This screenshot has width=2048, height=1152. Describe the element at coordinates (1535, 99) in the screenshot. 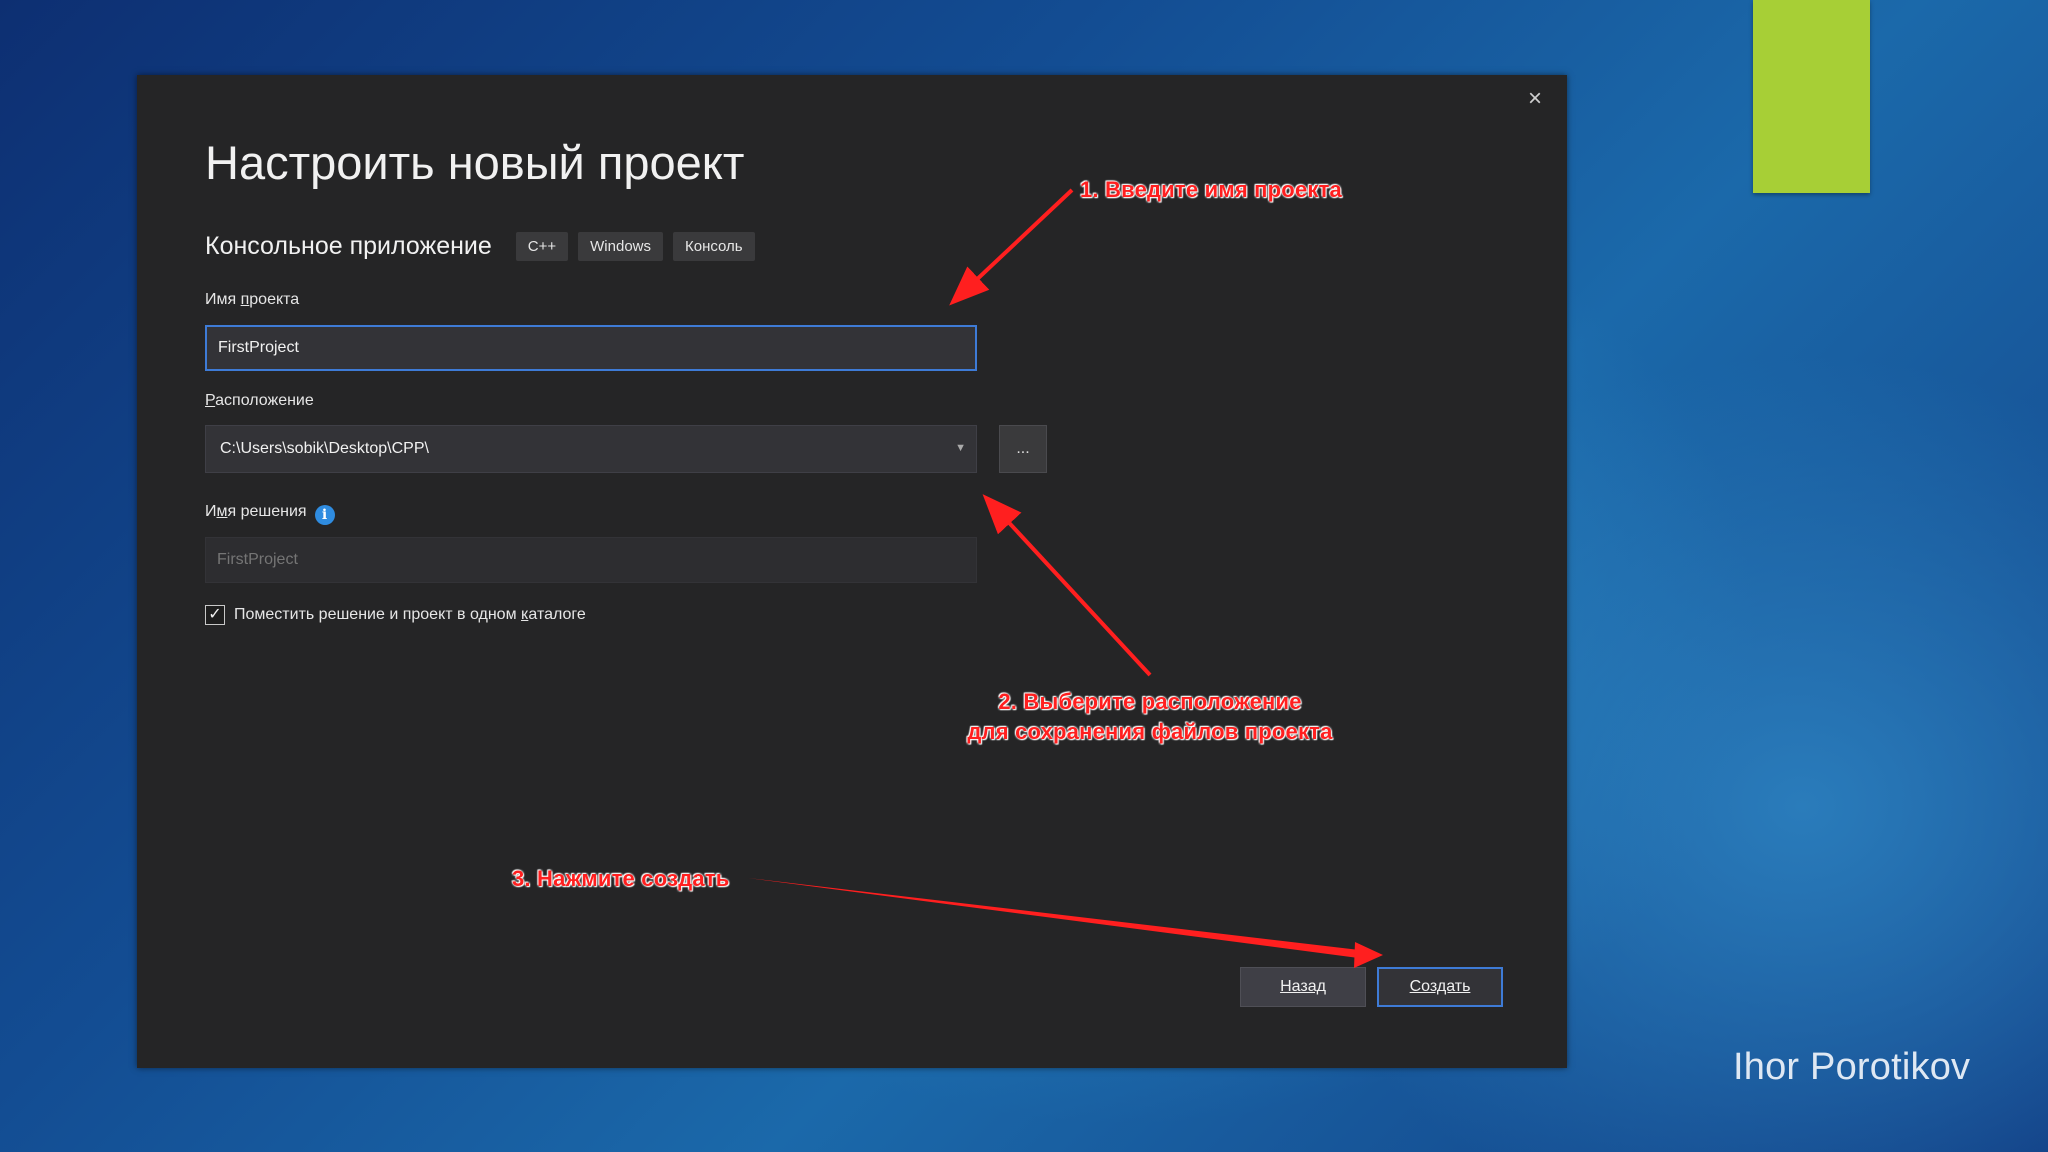

I see `close-icon: ×` at that location.